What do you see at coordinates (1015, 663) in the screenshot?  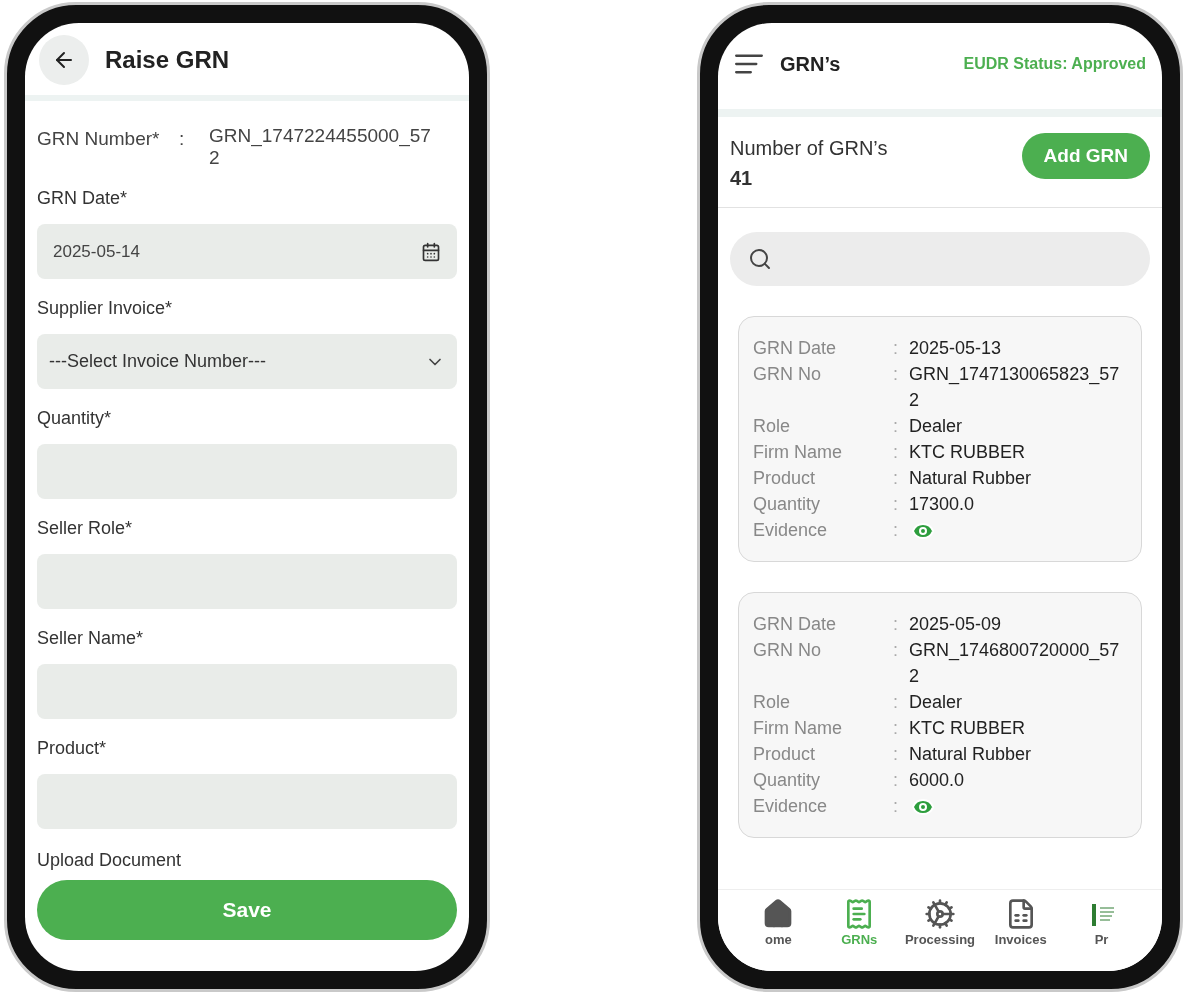 I see `field-value: GRN_1746800720000_572` at bounding box center [1015, 663].